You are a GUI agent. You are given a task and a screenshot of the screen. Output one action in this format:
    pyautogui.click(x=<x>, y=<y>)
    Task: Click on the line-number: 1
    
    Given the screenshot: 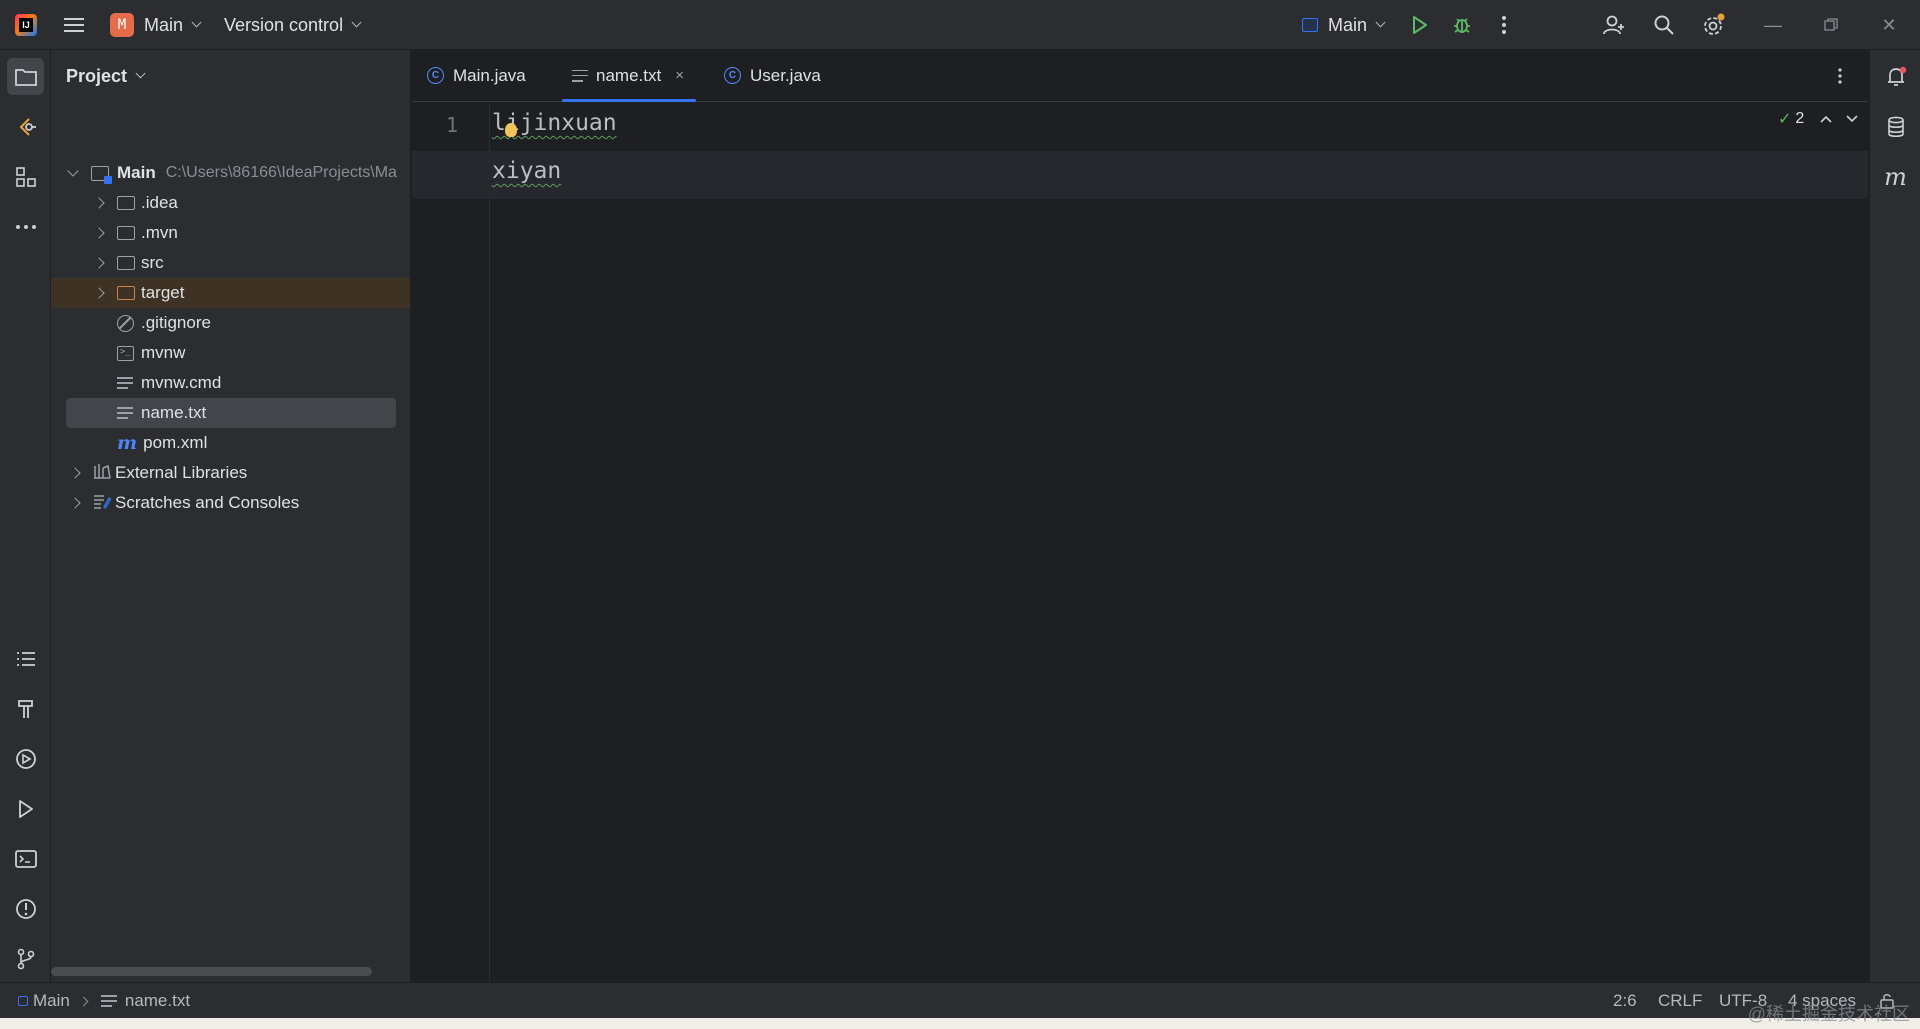 What is the action you would take?
    pyautogui.click(x=451, y=125)
    